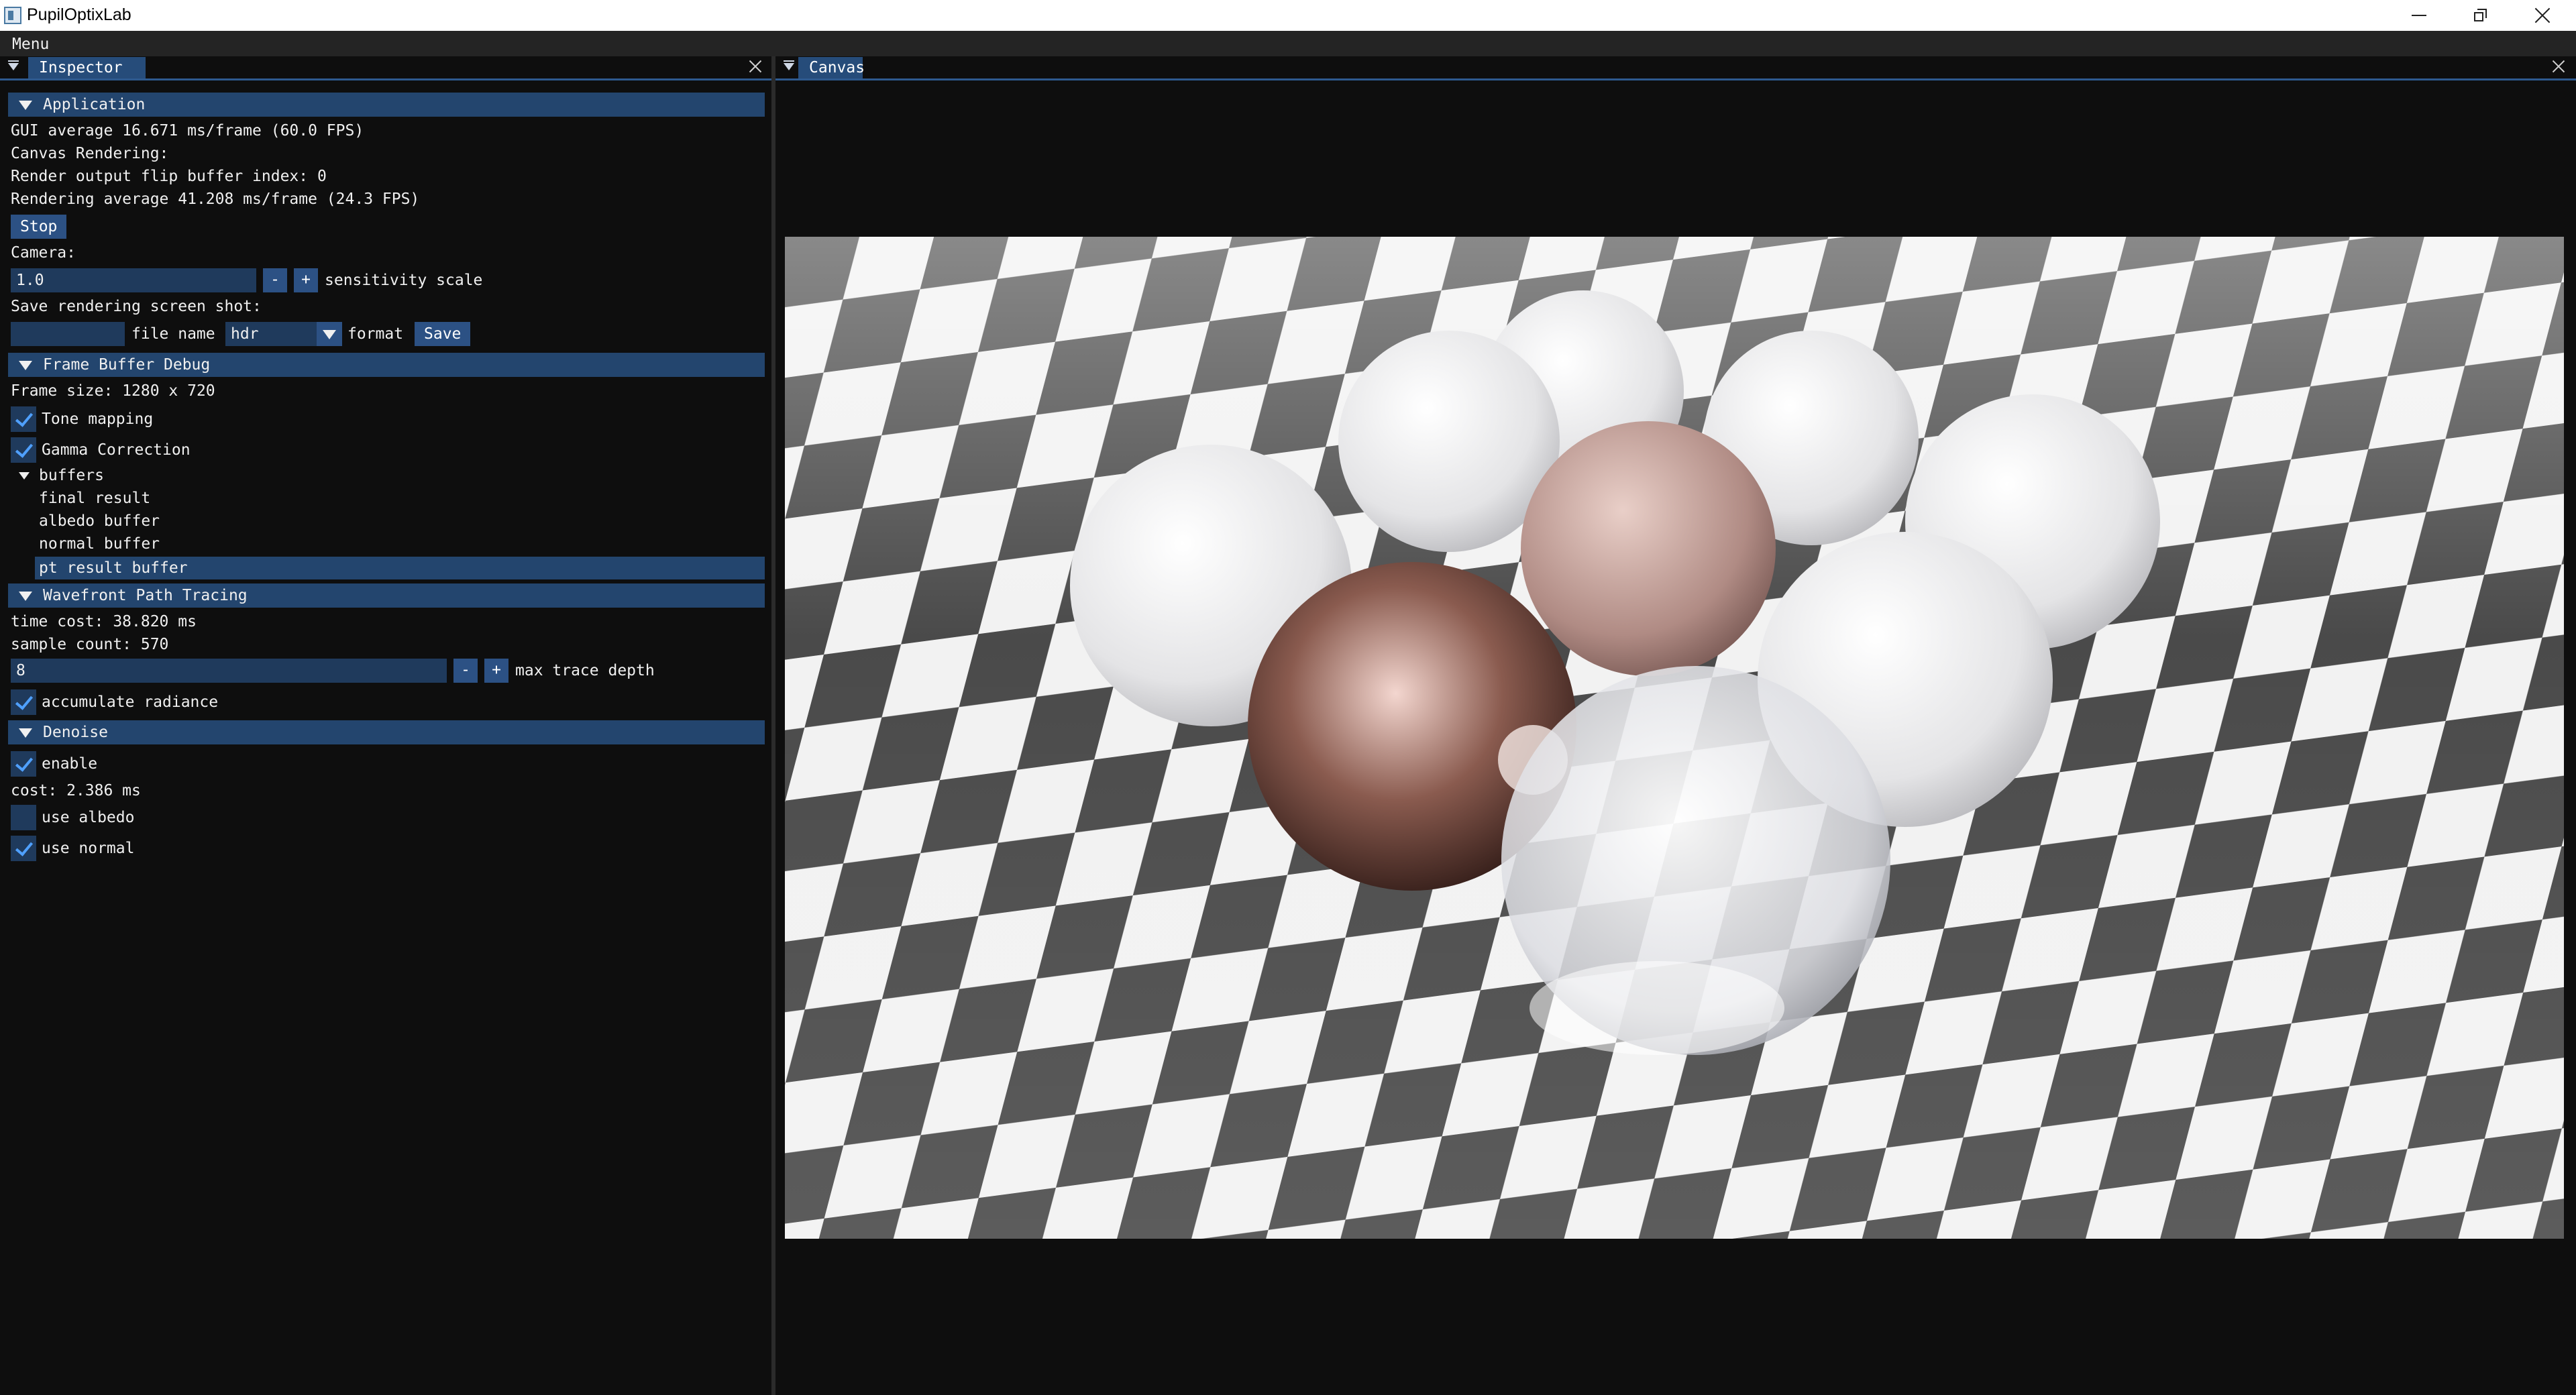 Image resolution: width=2576 pixels, height=1395 pixels. What do you see at coordinates (23, 702) in the screenshot?
I see `accumulate-radiance-checkbox` at bounding box center [23, 702].